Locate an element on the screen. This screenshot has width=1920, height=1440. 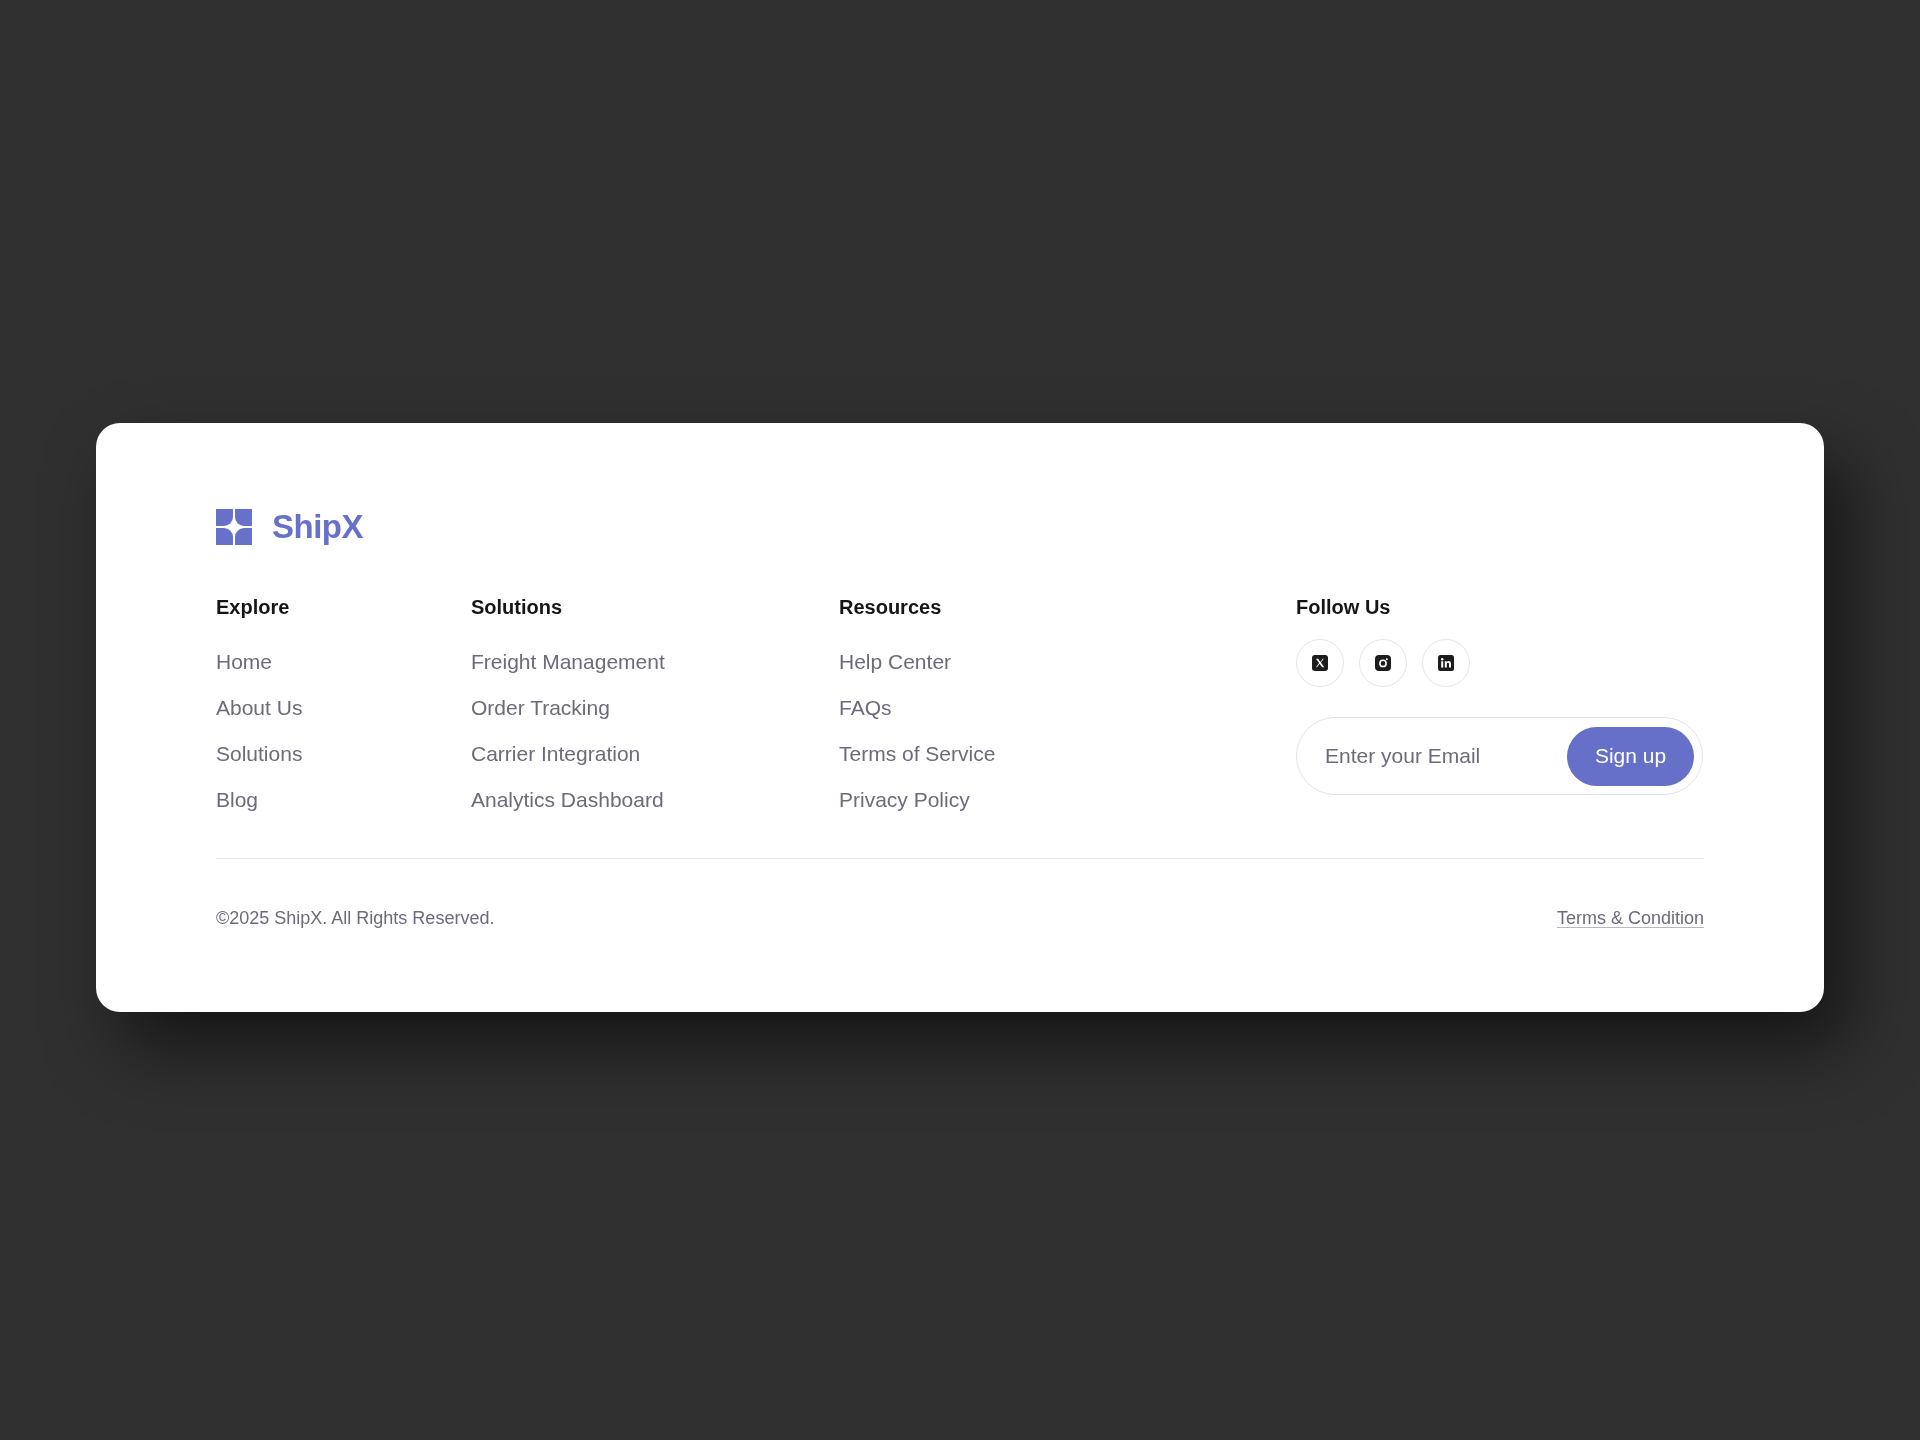
footer-link: Home is located at coordinates (244, 662).